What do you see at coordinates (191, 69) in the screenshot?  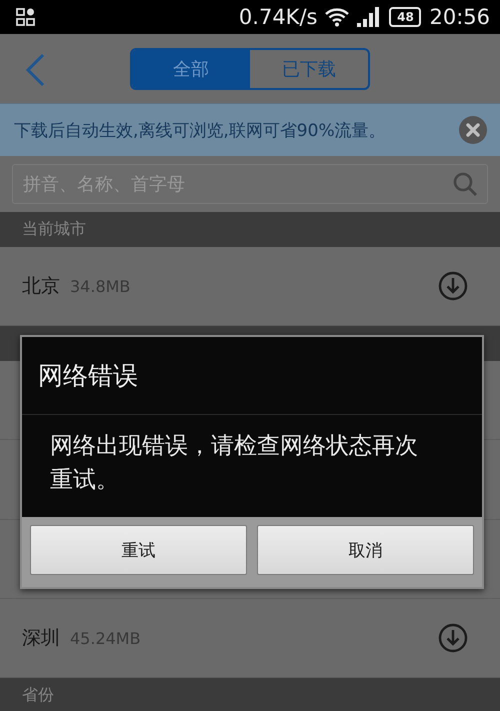 I see `filter-tab: 全部` at bounding box center [191, 69].